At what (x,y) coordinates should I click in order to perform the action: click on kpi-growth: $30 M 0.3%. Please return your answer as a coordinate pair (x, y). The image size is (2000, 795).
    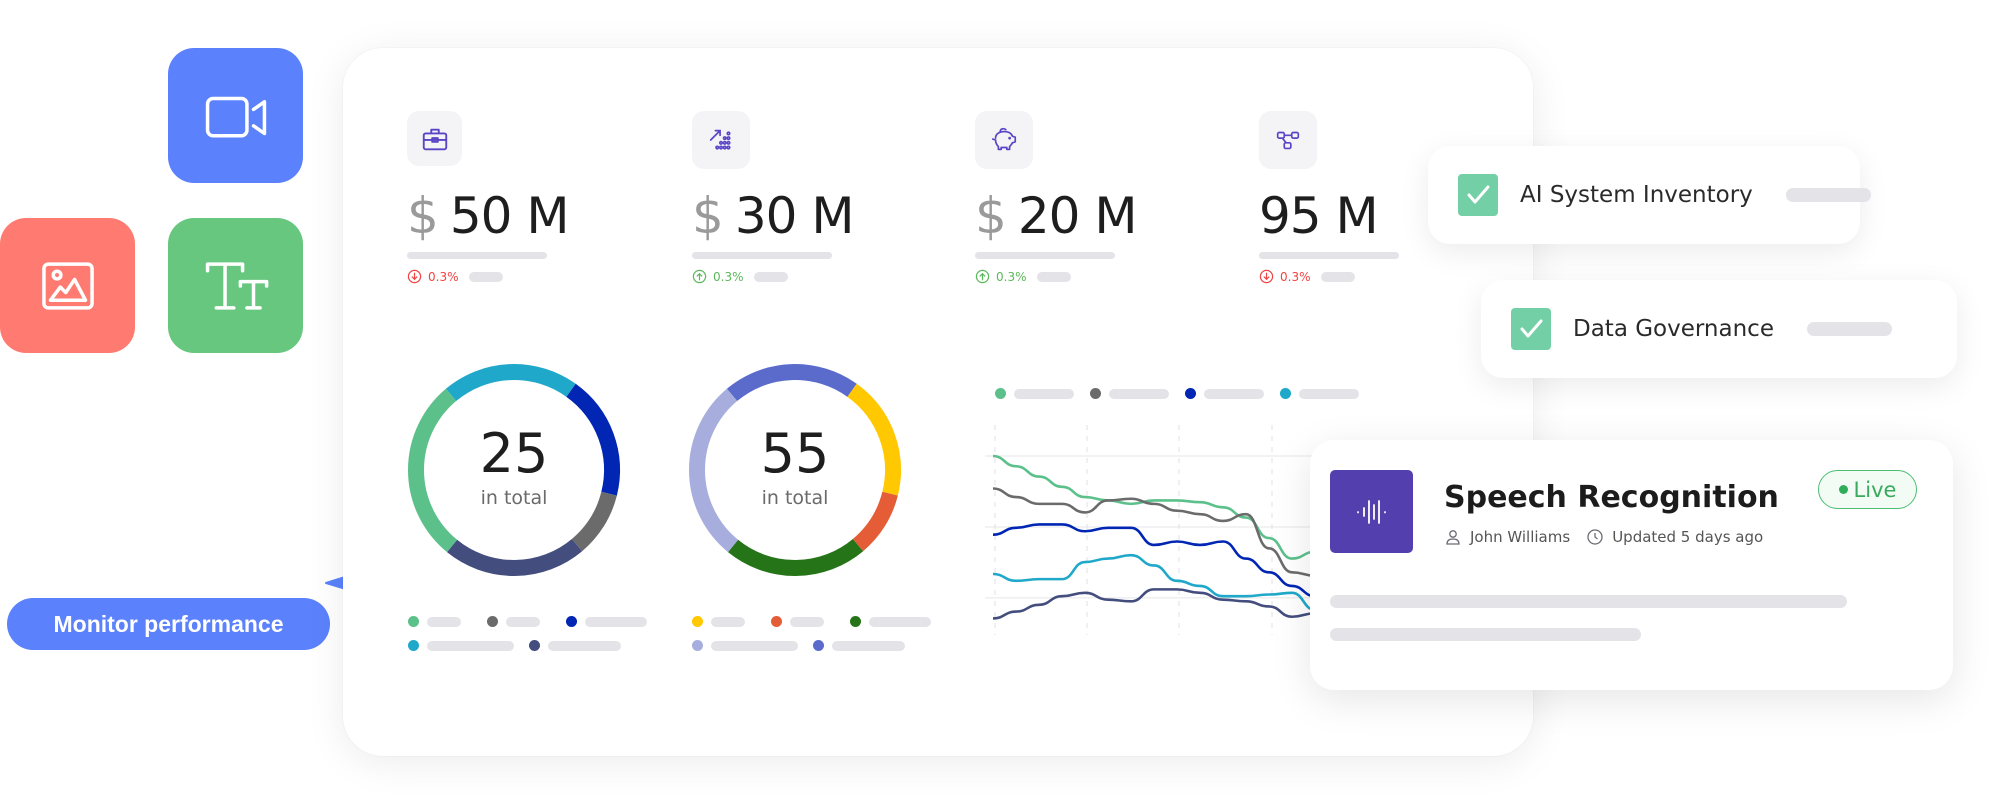
    Looking at the image, I should click on (812, 197).